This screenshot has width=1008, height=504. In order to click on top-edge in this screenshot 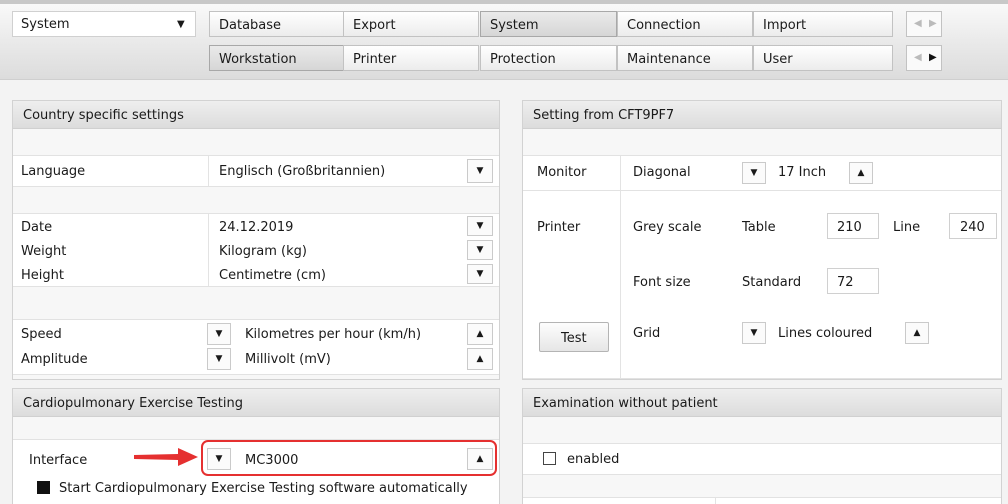, I will do `click(504, 2)`.